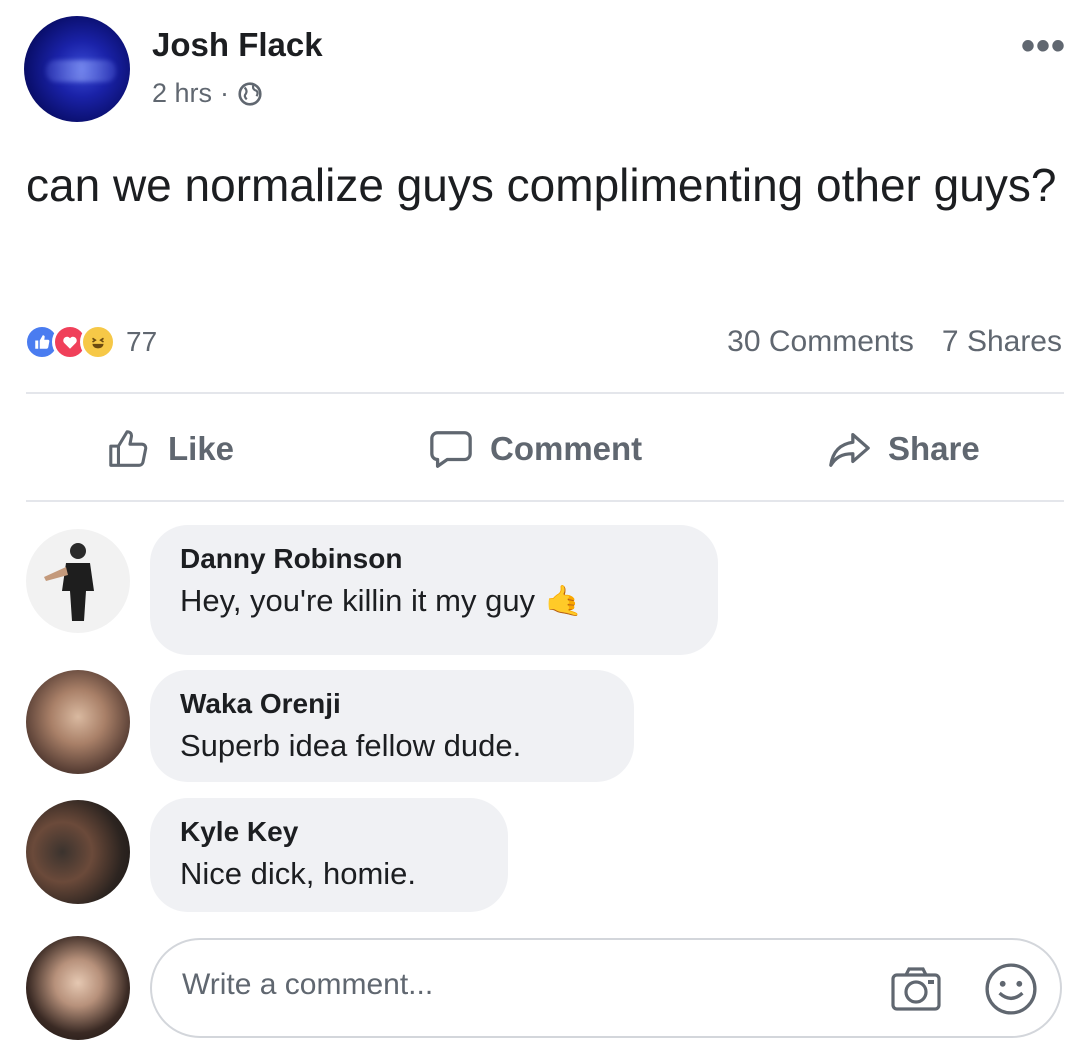 The width and height of the screenshot is (1090, 1057). I want to click on commenter-name: Waka Orenji, so click(392, 704).